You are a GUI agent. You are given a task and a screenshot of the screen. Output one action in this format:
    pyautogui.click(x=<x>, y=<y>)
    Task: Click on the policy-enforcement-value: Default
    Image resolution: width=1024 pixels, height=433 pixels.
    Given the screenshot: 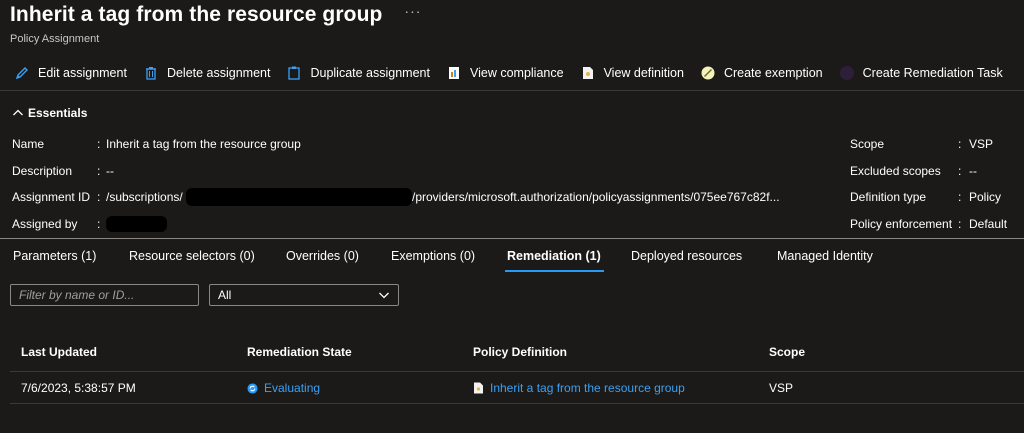 What is the action you would take?
    pyautogui.click(x=988, y=224)
    